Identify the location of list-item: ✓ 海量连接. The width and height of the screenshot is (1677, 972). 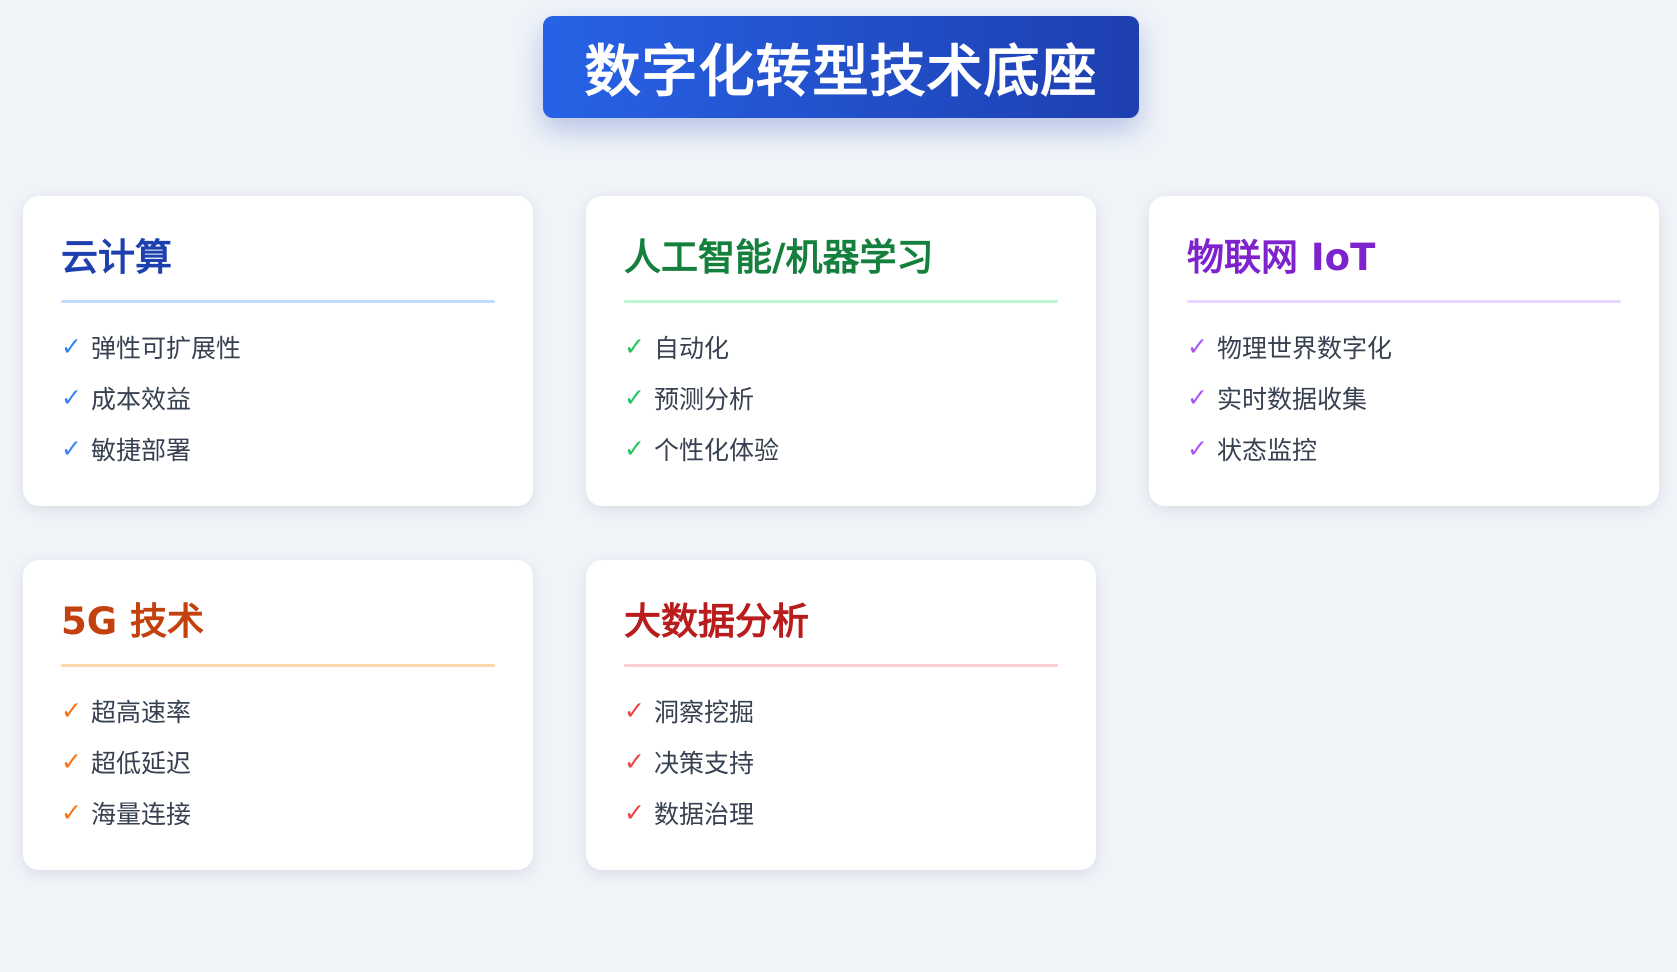
(126, 812).